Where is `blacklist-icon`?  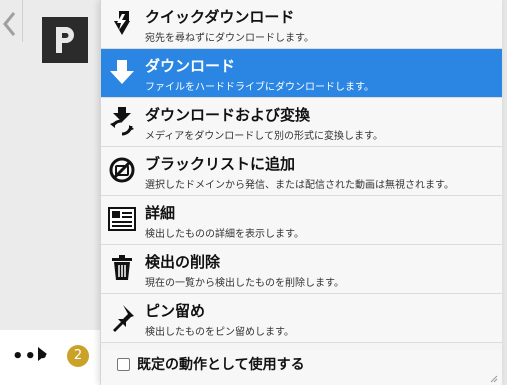 blacklist-icon is located at coordinates (122, 170).